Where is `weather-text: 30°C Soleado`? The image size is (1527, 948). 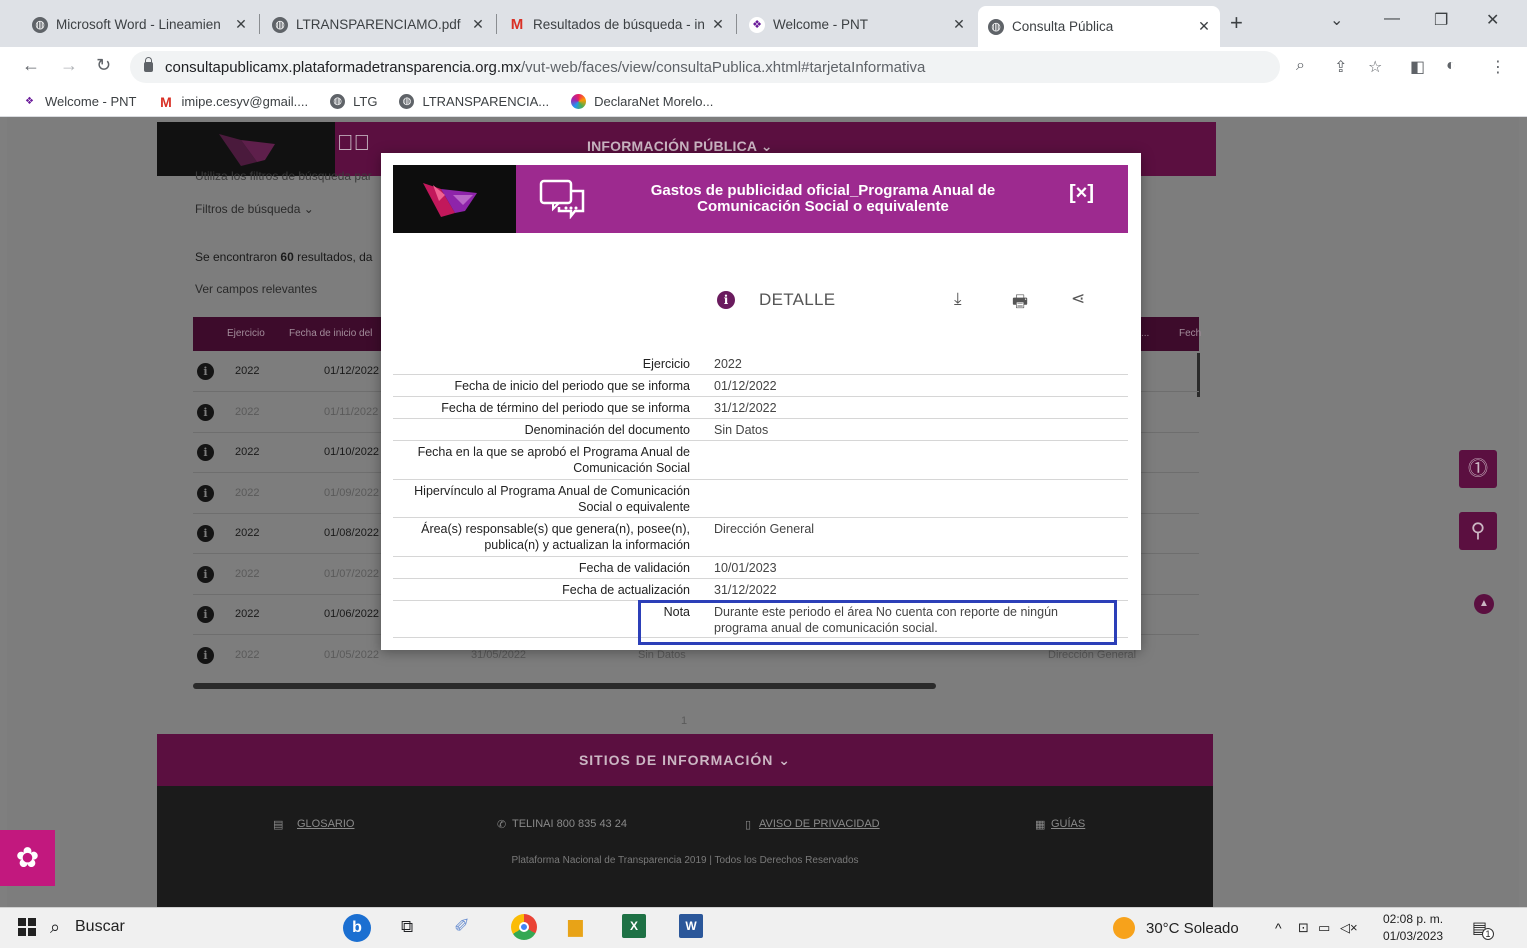 weather-text: 30°C Soleado is located at coordinates (1192, 928).